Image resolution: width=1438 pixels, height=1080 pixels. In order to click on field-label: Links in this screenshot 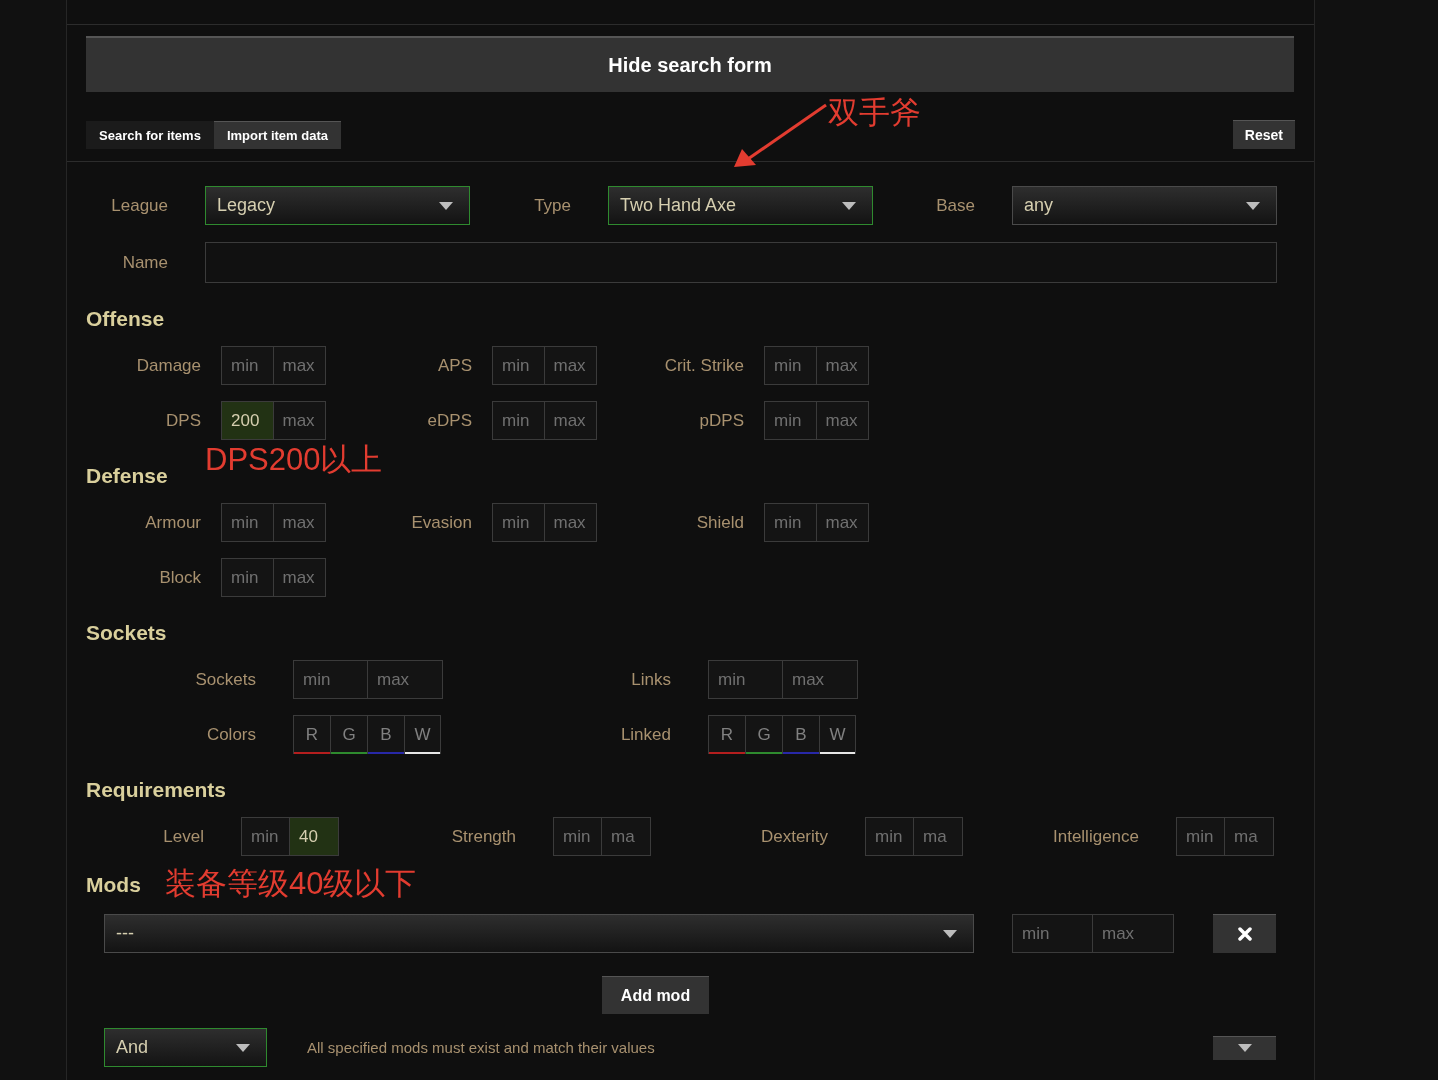, I will do `click(650, 679)`.